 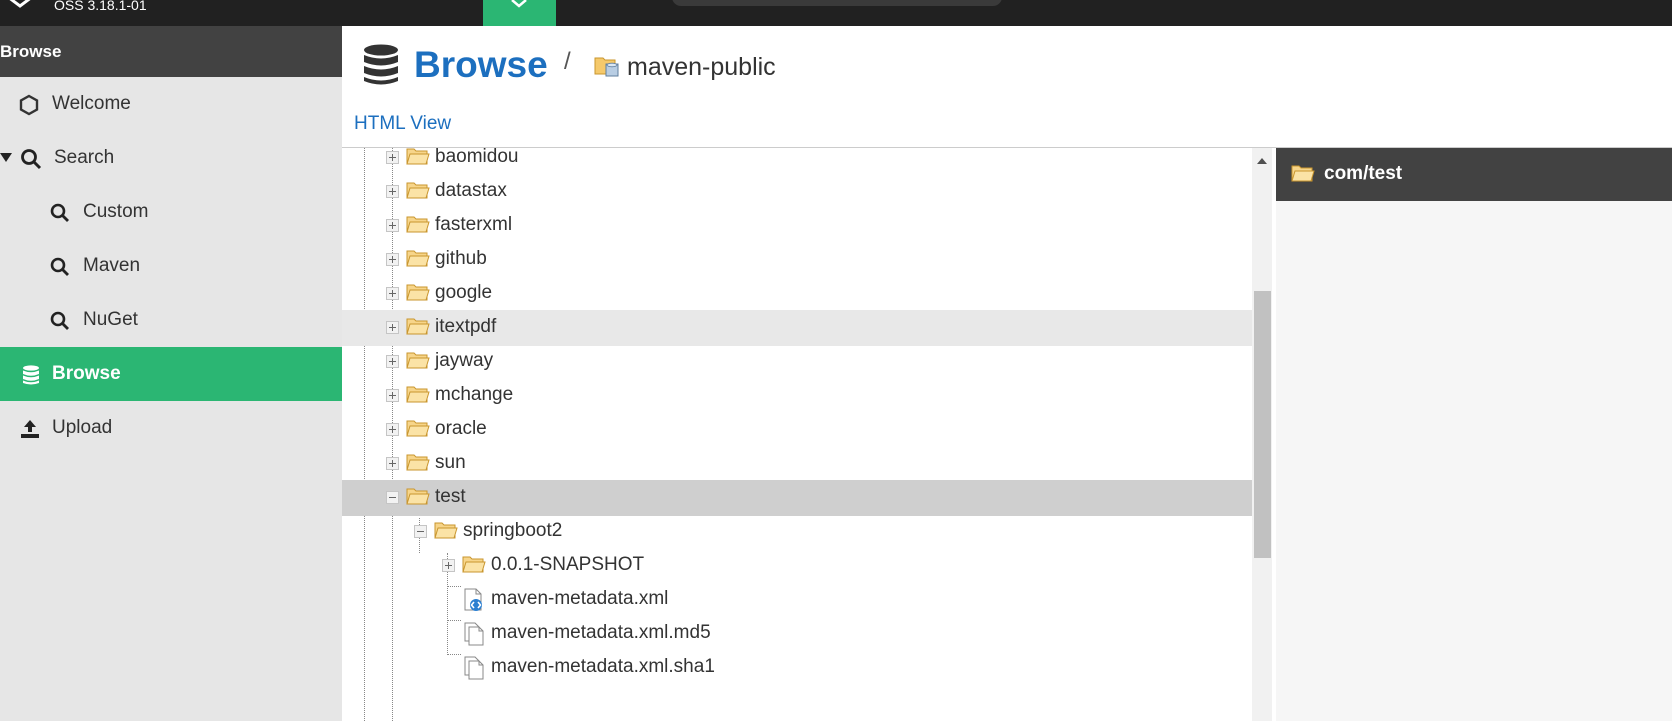 What do you see at coordinates (519, 4) in the screenshot?
I see `cube-icon` at bounding box center [519, 4].